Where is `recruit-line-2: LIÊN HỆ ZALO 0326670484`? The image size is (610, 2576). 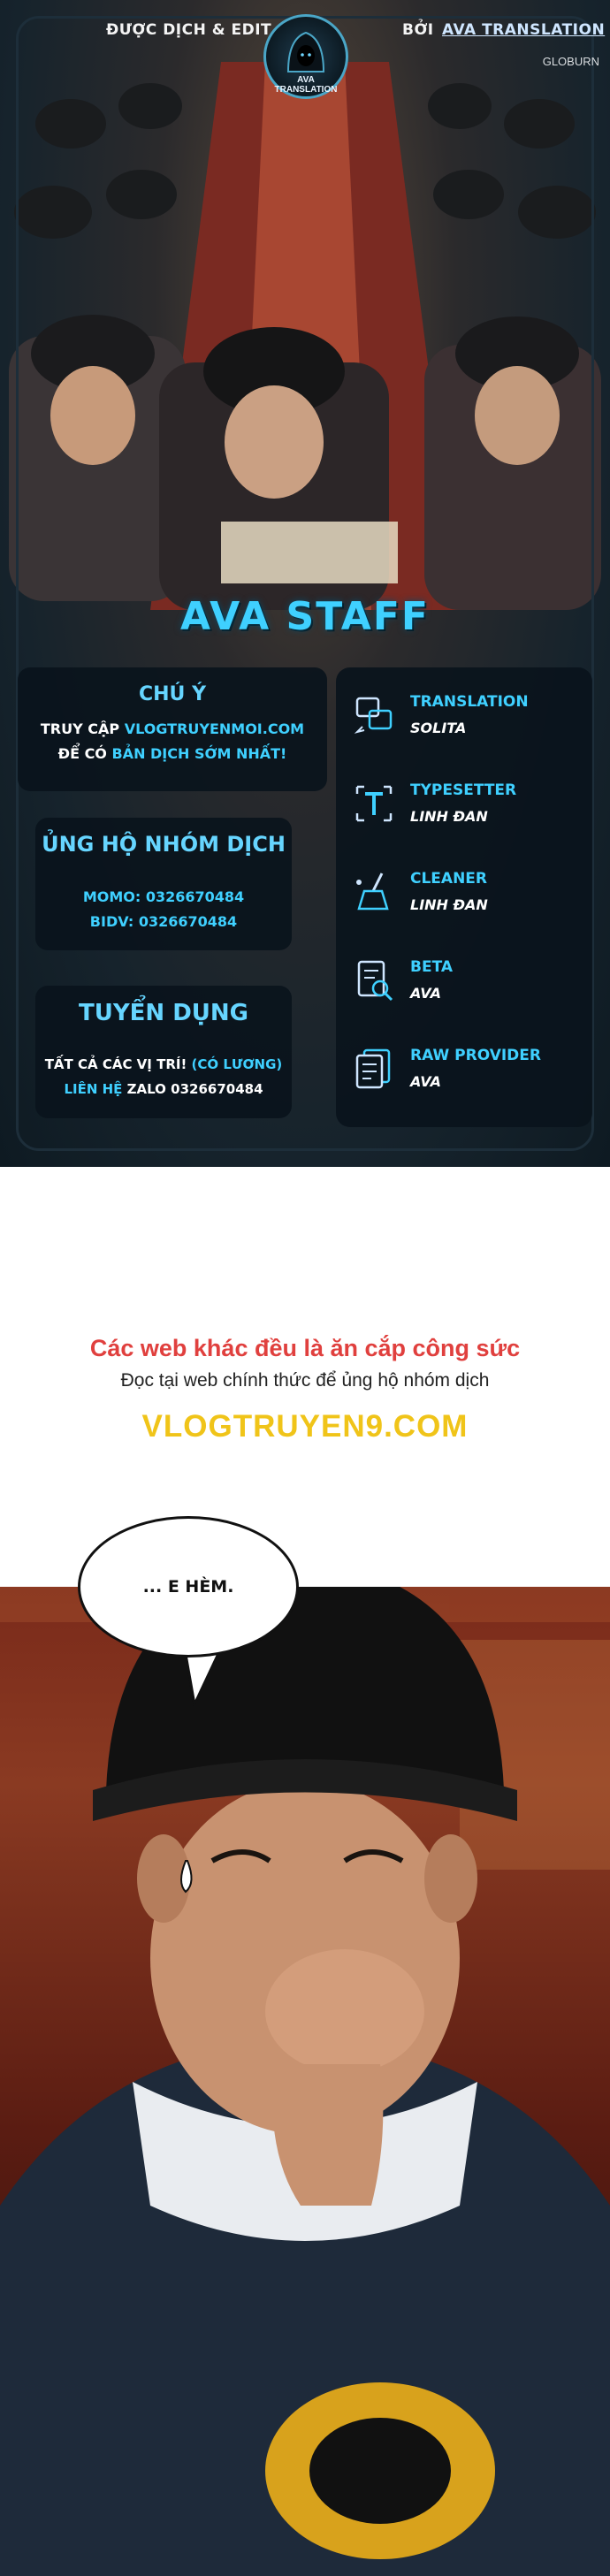 recruit-line-2: LIÊN HỆ ZALO 0326670484 is located at coordinates (163, 1089).